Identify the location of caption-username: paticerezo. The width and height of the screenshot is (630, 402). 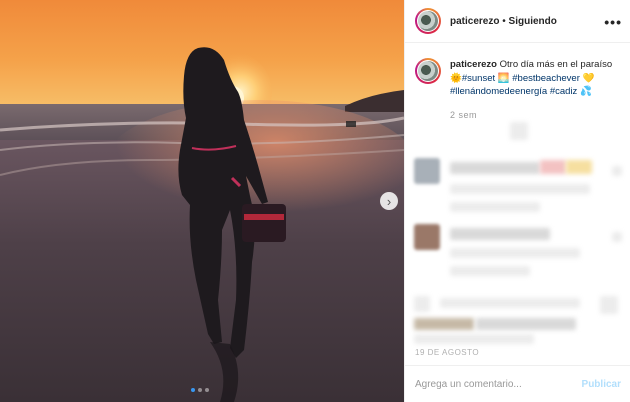
(473, 64).